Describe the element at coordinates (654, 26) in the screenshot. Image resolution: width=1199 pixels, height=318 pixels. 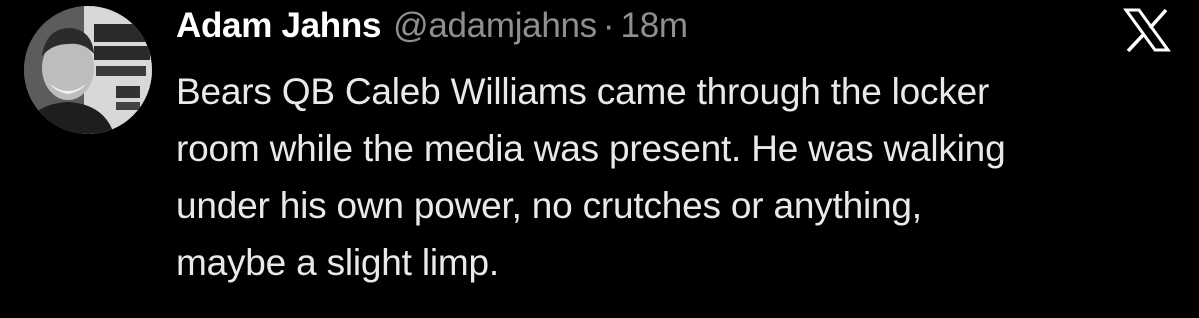
I see `timestamp: 18m` at that location.